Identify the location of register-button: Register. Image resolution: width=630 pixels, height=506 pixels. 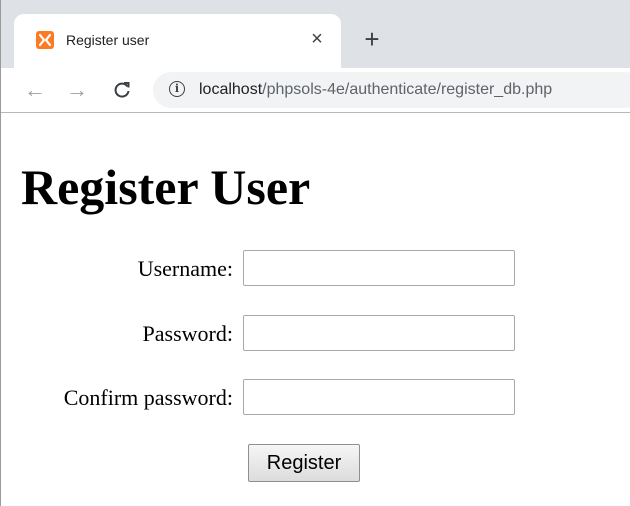
(304, 463).